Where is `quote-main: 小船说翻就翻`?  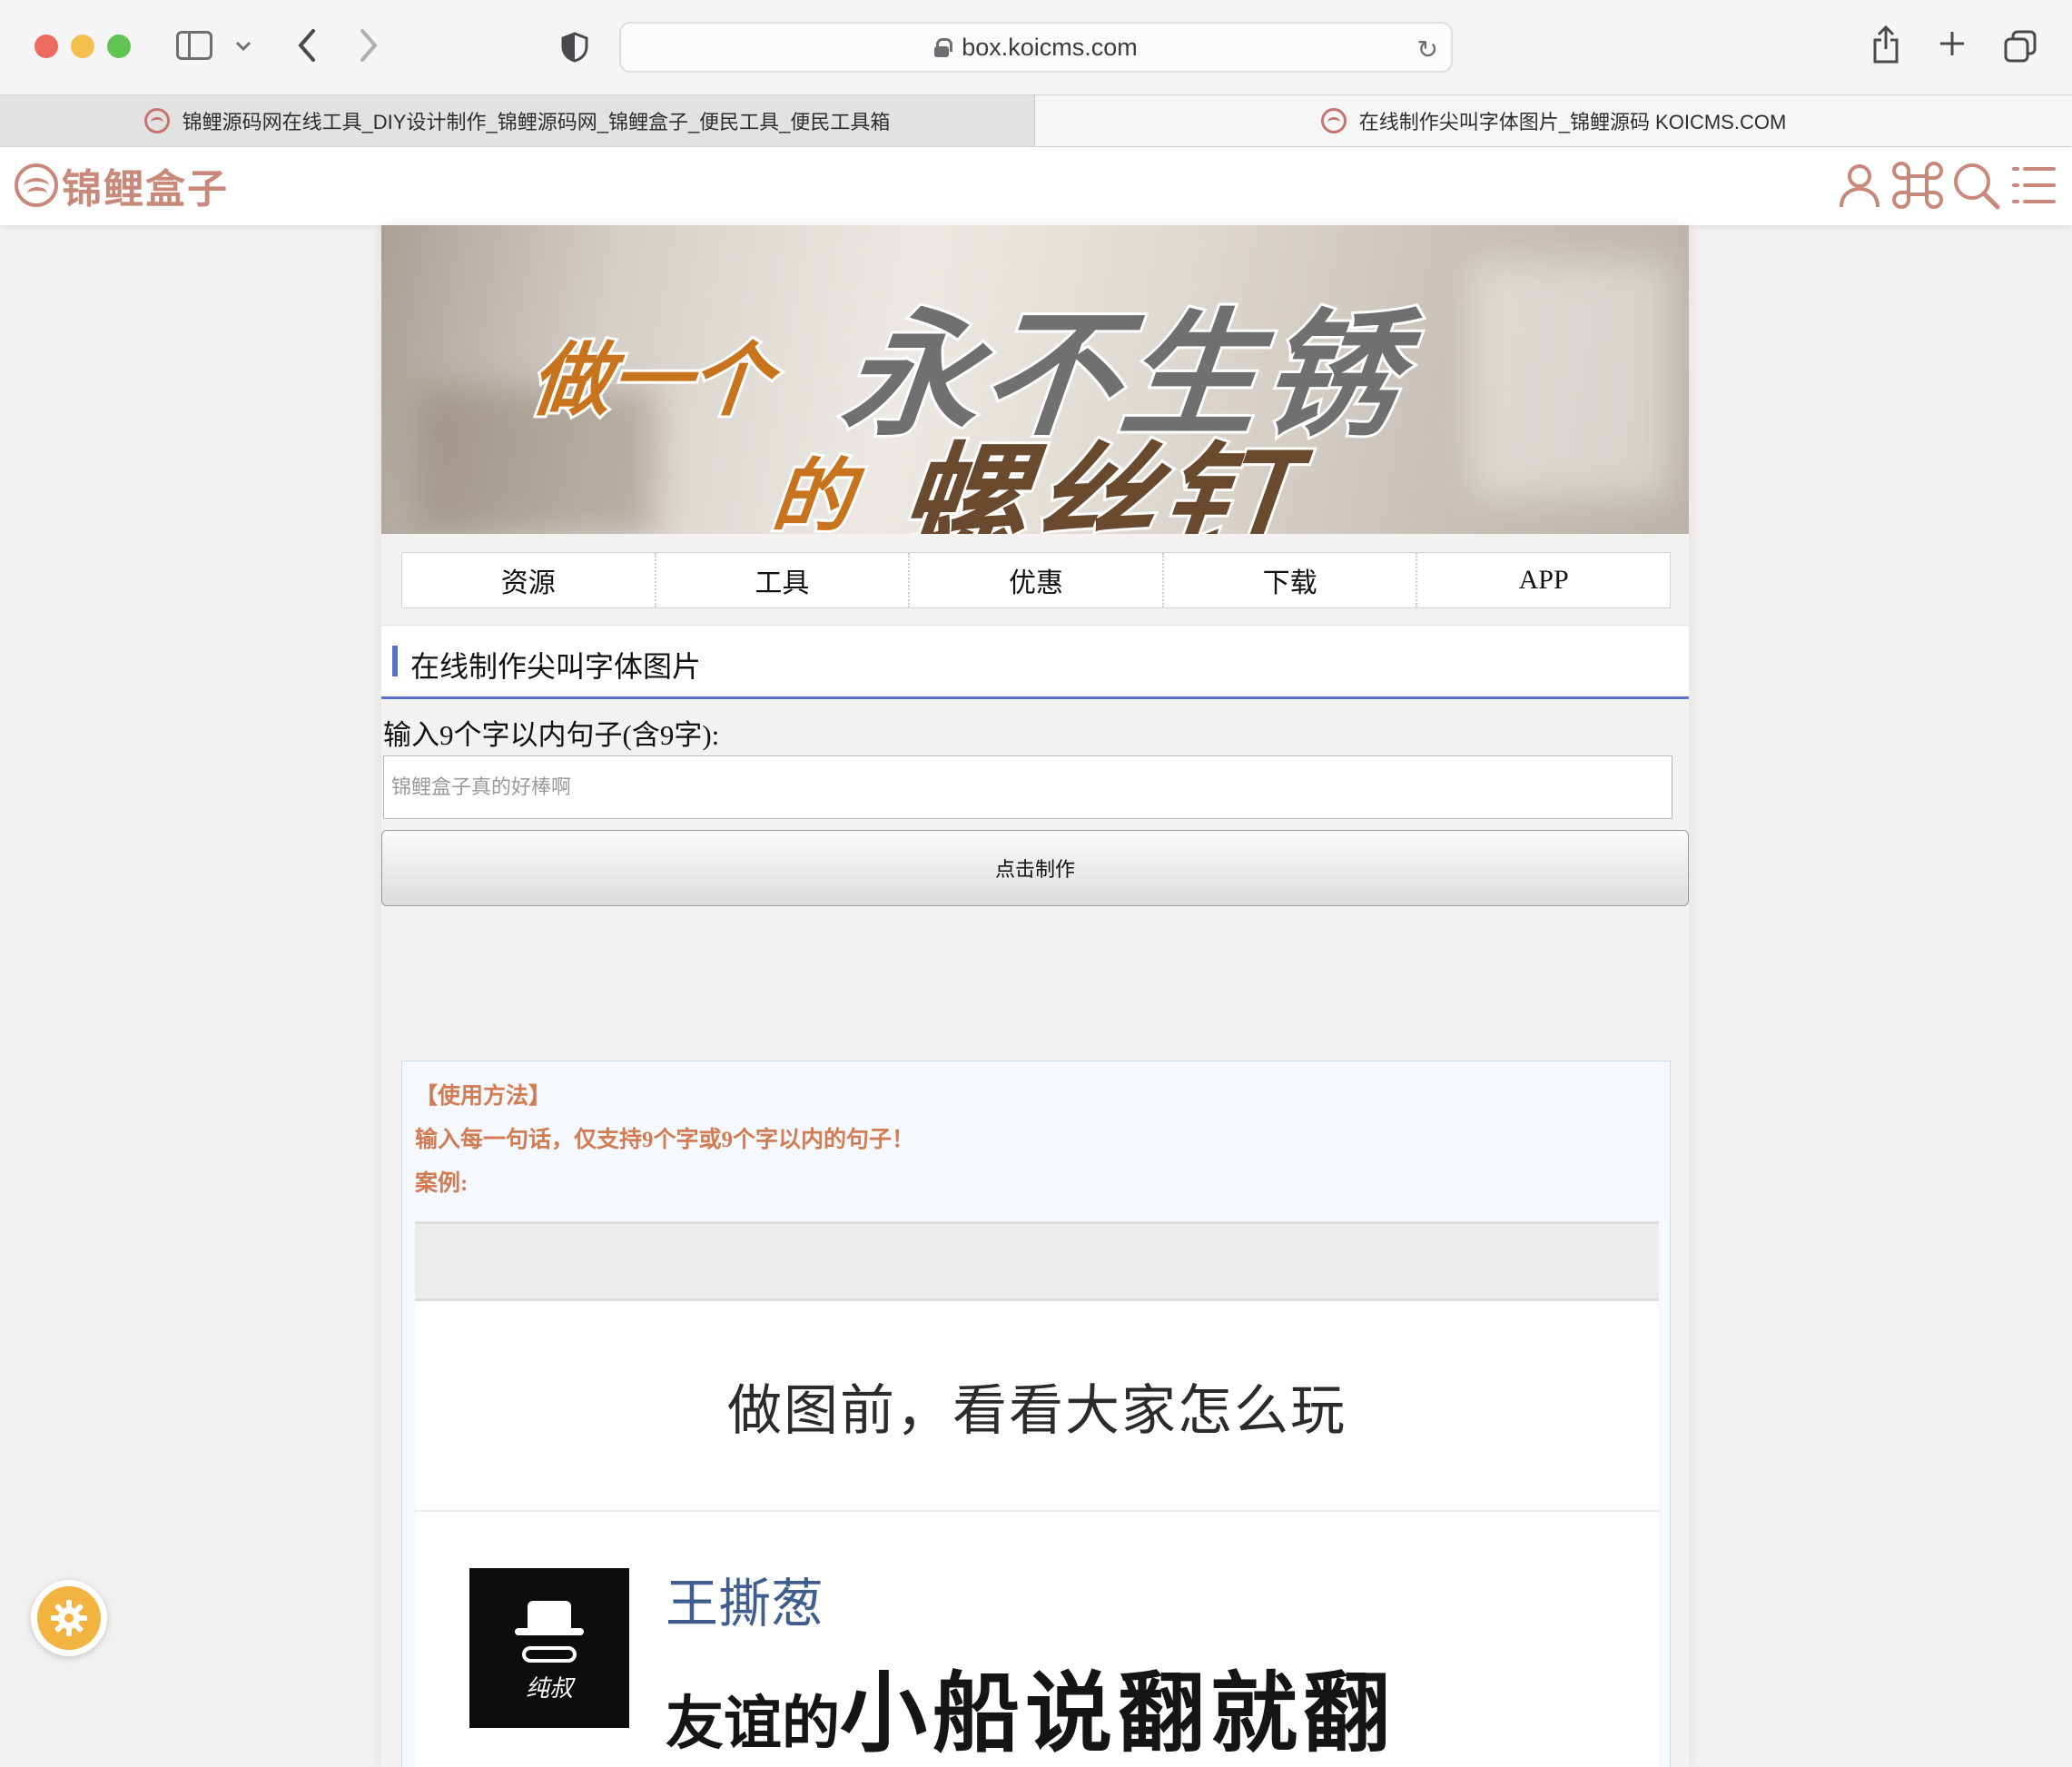 quote-main: 小船说翻就翻 is located at coordinates (1118, 1713).